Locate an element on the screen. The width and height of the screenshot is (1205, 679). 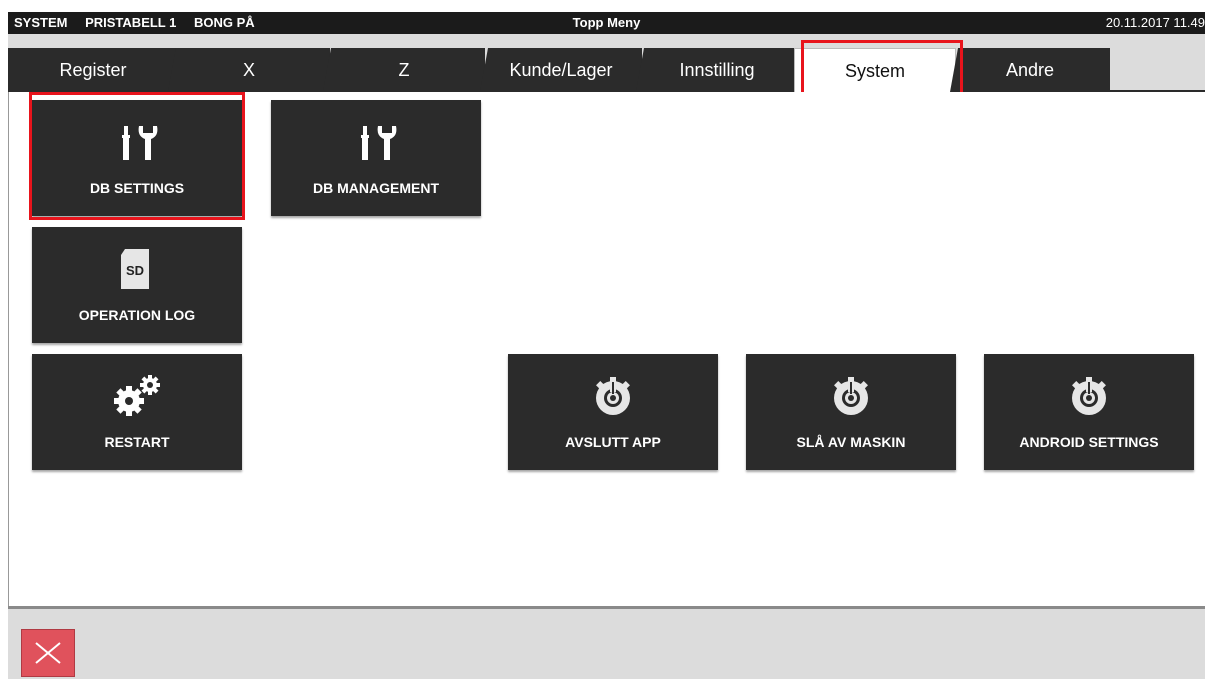
avslutt-app-label: AVSLUTT APP is located at coordinates (613, 442).